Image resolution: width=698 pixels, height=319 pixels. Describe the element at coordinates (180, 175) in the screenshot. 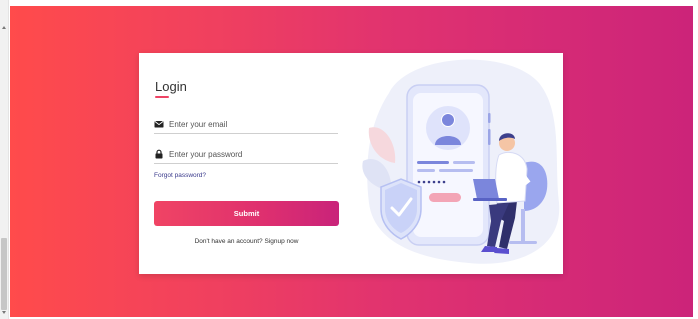

I see `forgot-password-link: Forgot password?` at that location.